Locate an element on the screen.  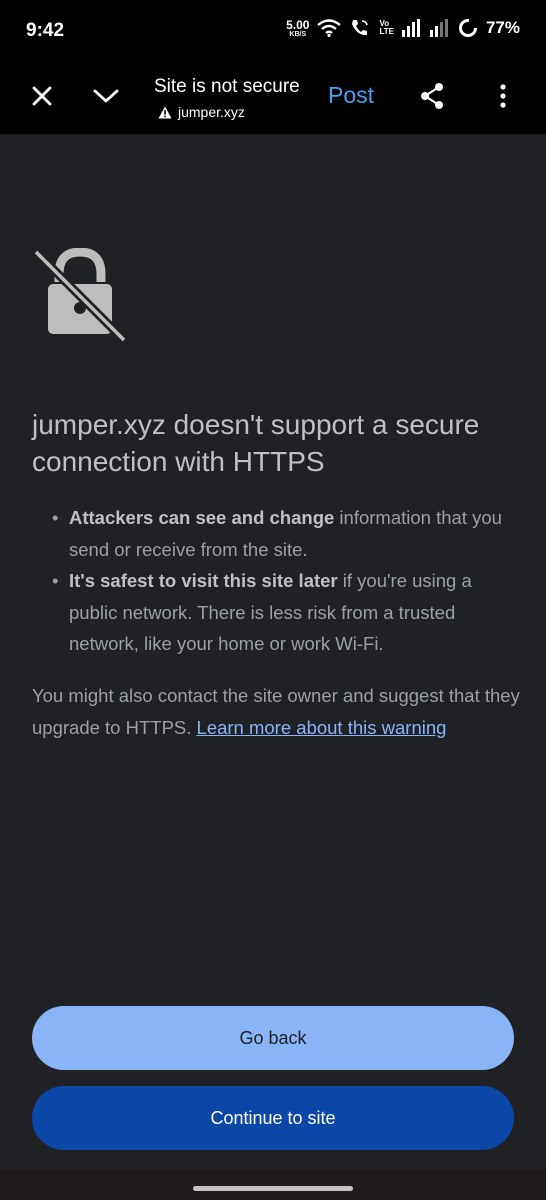
navigation-bar is located at coordinates (273, 1185).